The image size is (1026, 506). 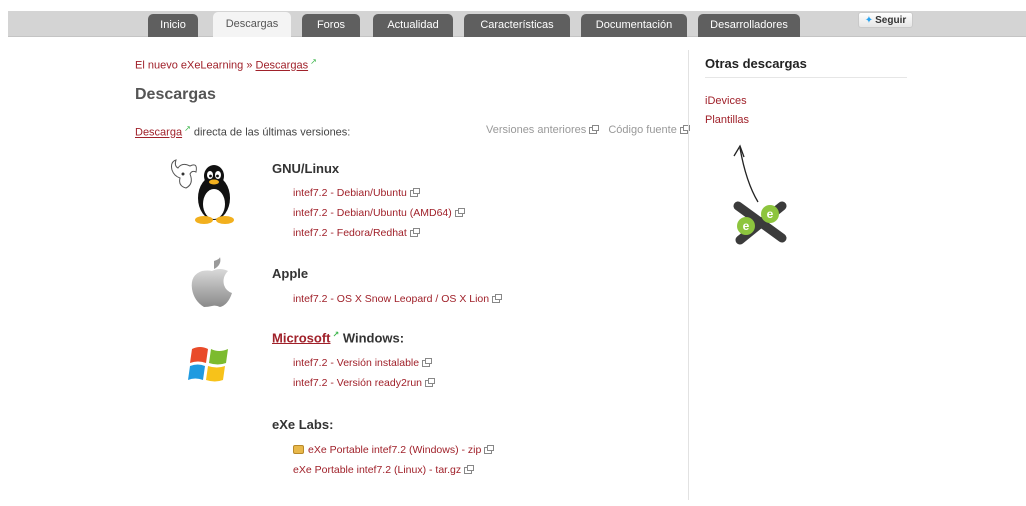 What do you see at coordinates (688, 275) in the screenshot?
I see `column-divider` at bounding box center [688, 275].